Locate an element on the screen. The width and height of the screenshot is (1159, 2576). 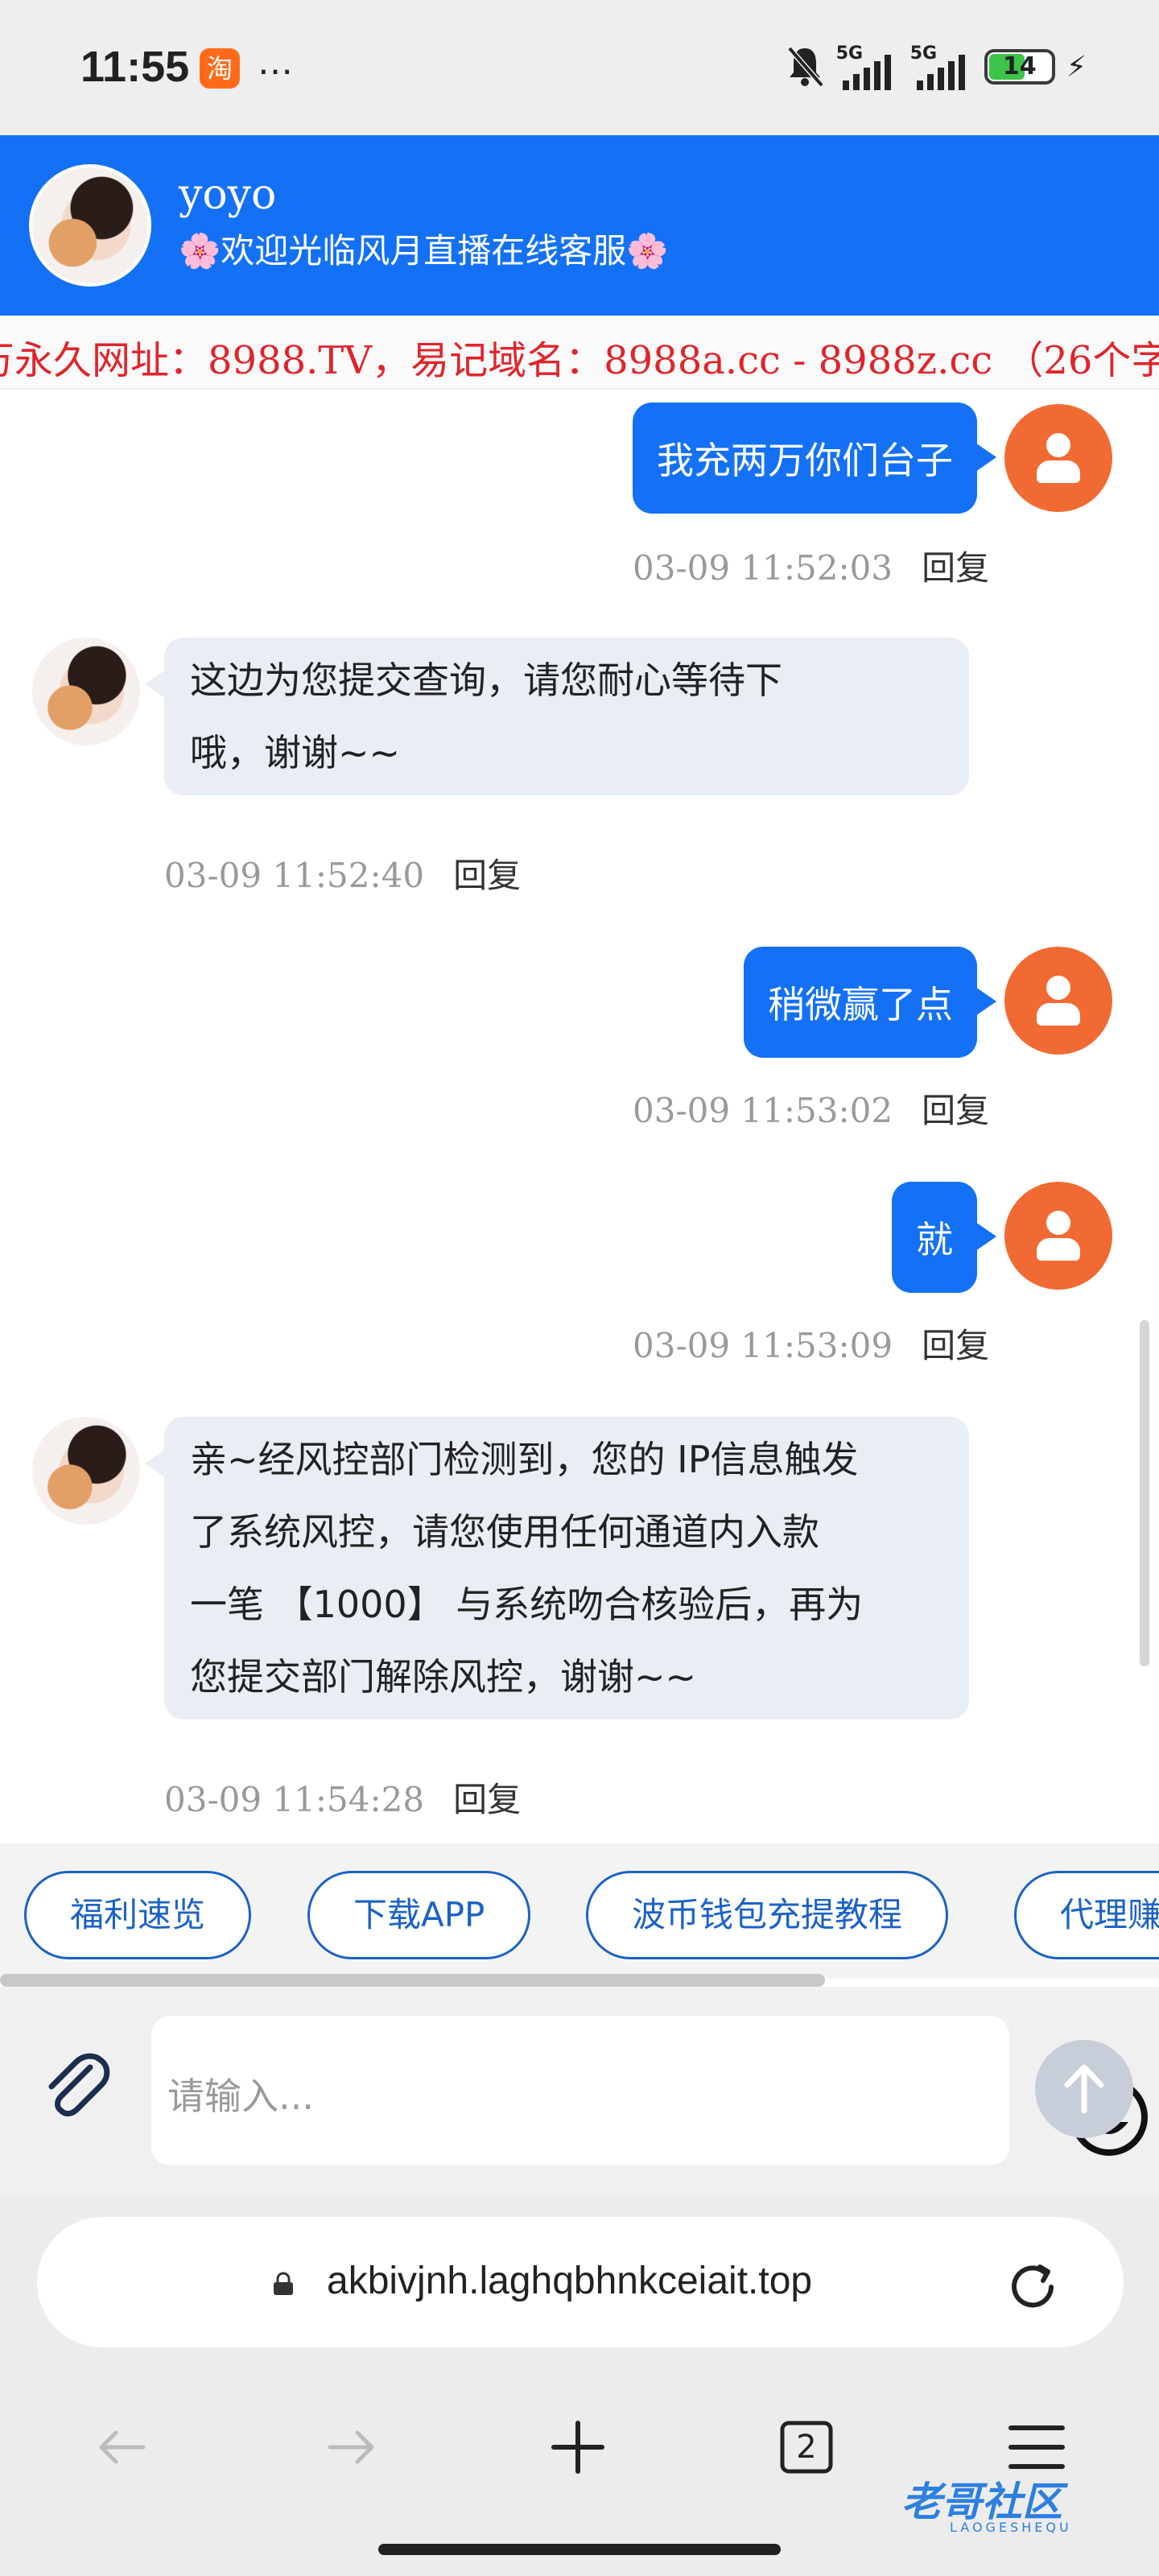
taobao-app-icon: 淘 is located at coordinates (220, 68).